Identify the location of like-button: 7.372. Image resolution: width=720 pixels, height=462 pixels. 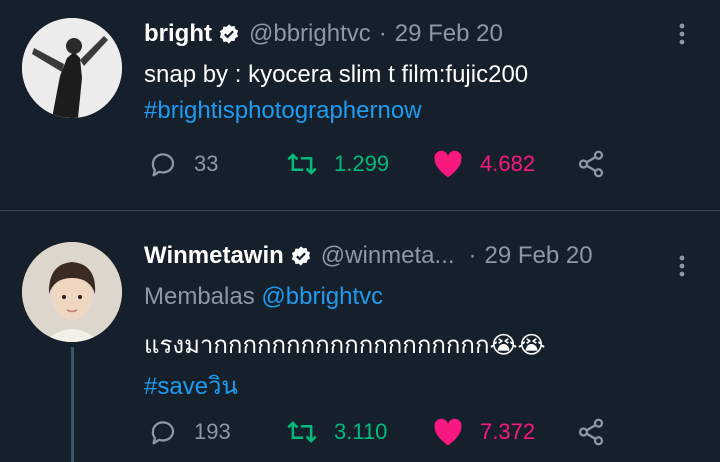
(483, 432).